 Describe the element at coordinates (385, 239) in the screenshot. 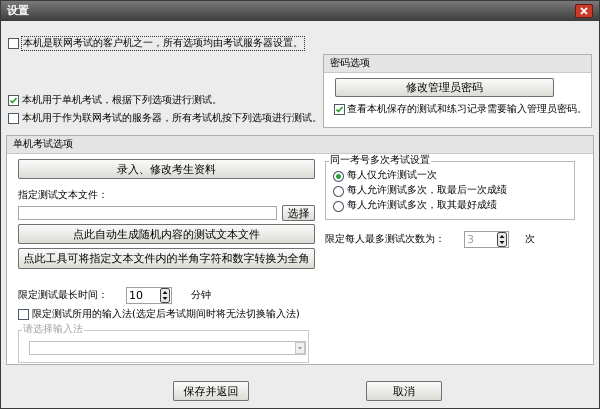

I see `field-label: 限定每人最多测试次数为：` at that location.